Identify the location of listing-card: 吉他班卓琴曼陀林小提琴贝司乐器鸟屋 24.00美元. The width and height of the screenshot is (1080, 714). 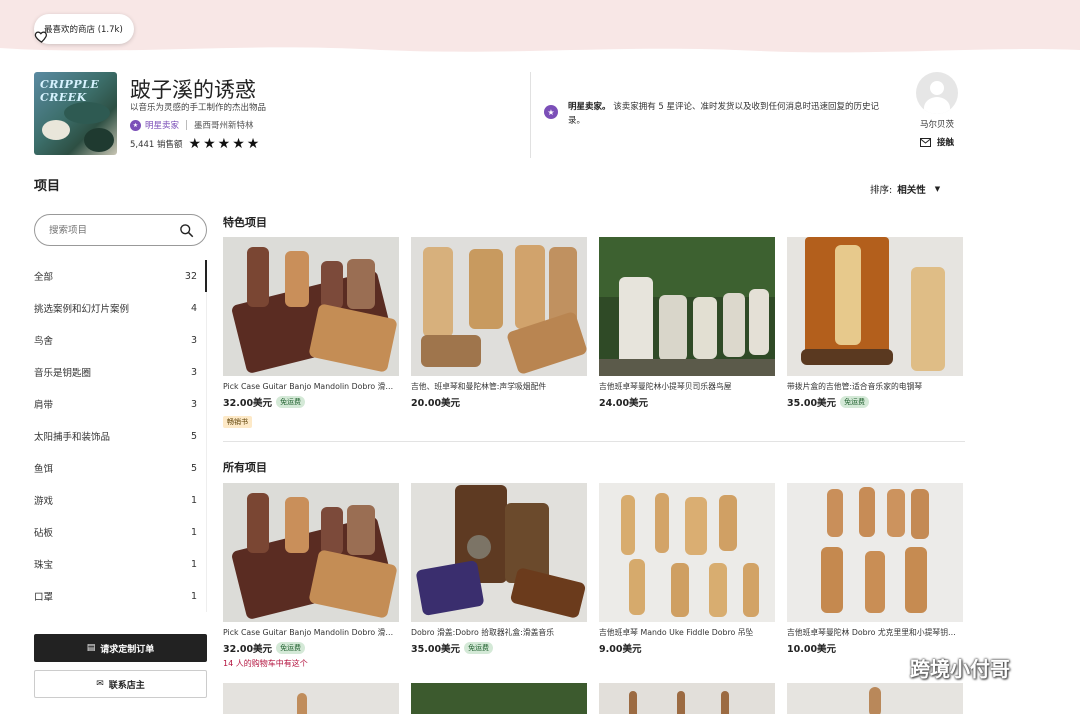
(687, 323).